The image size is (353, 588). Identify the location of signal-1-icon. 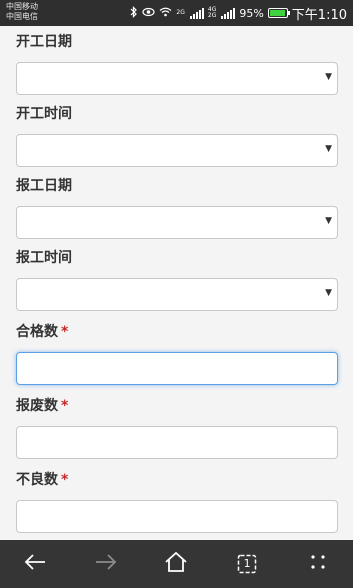
(196, 13).